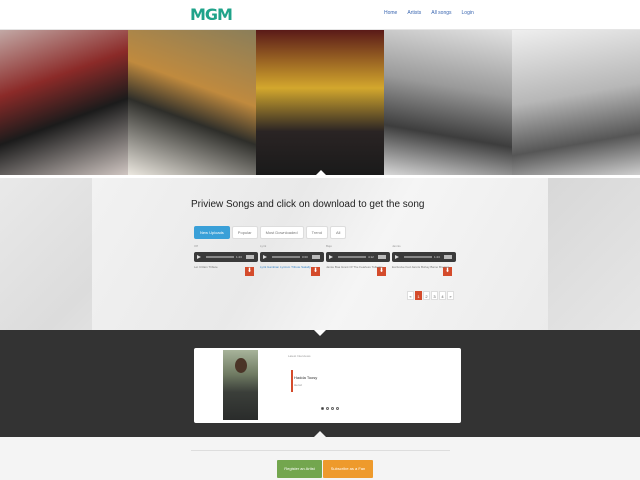 The height and width of the screenshot is (480, 640). I want to click on register-artist-button: Register an Artist, so click(299, 469).